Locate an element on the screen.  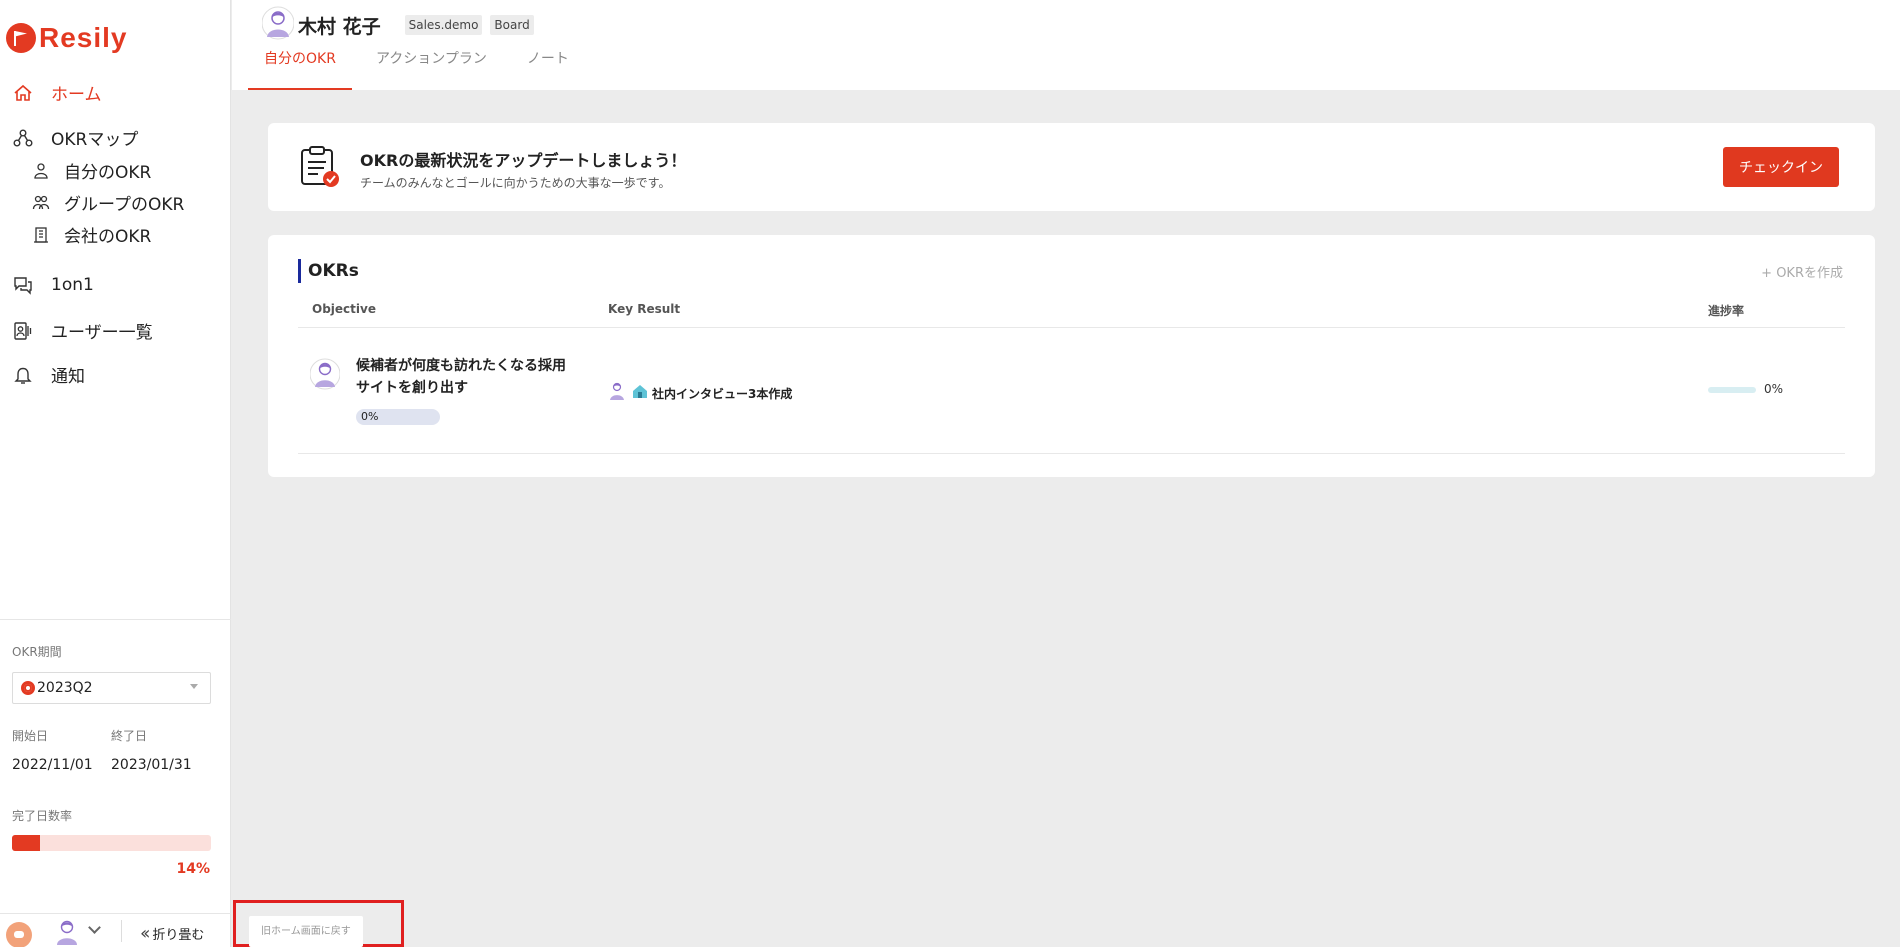
nav-user-list: ユーザー一覧 is located at coordinates (82, 330).